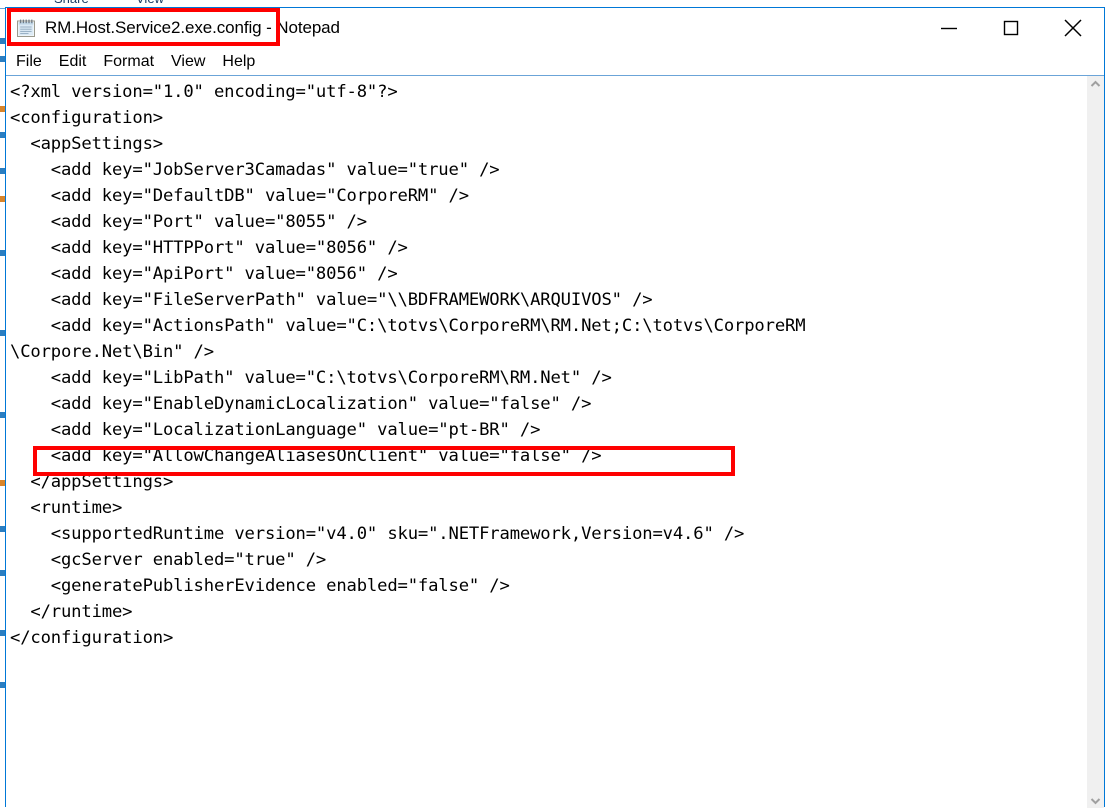 The image size is (1105, 808). What do you see at coordinates (949, 28) in the screenshot?
I see `minimize-button` at bounding box center [949, 28].